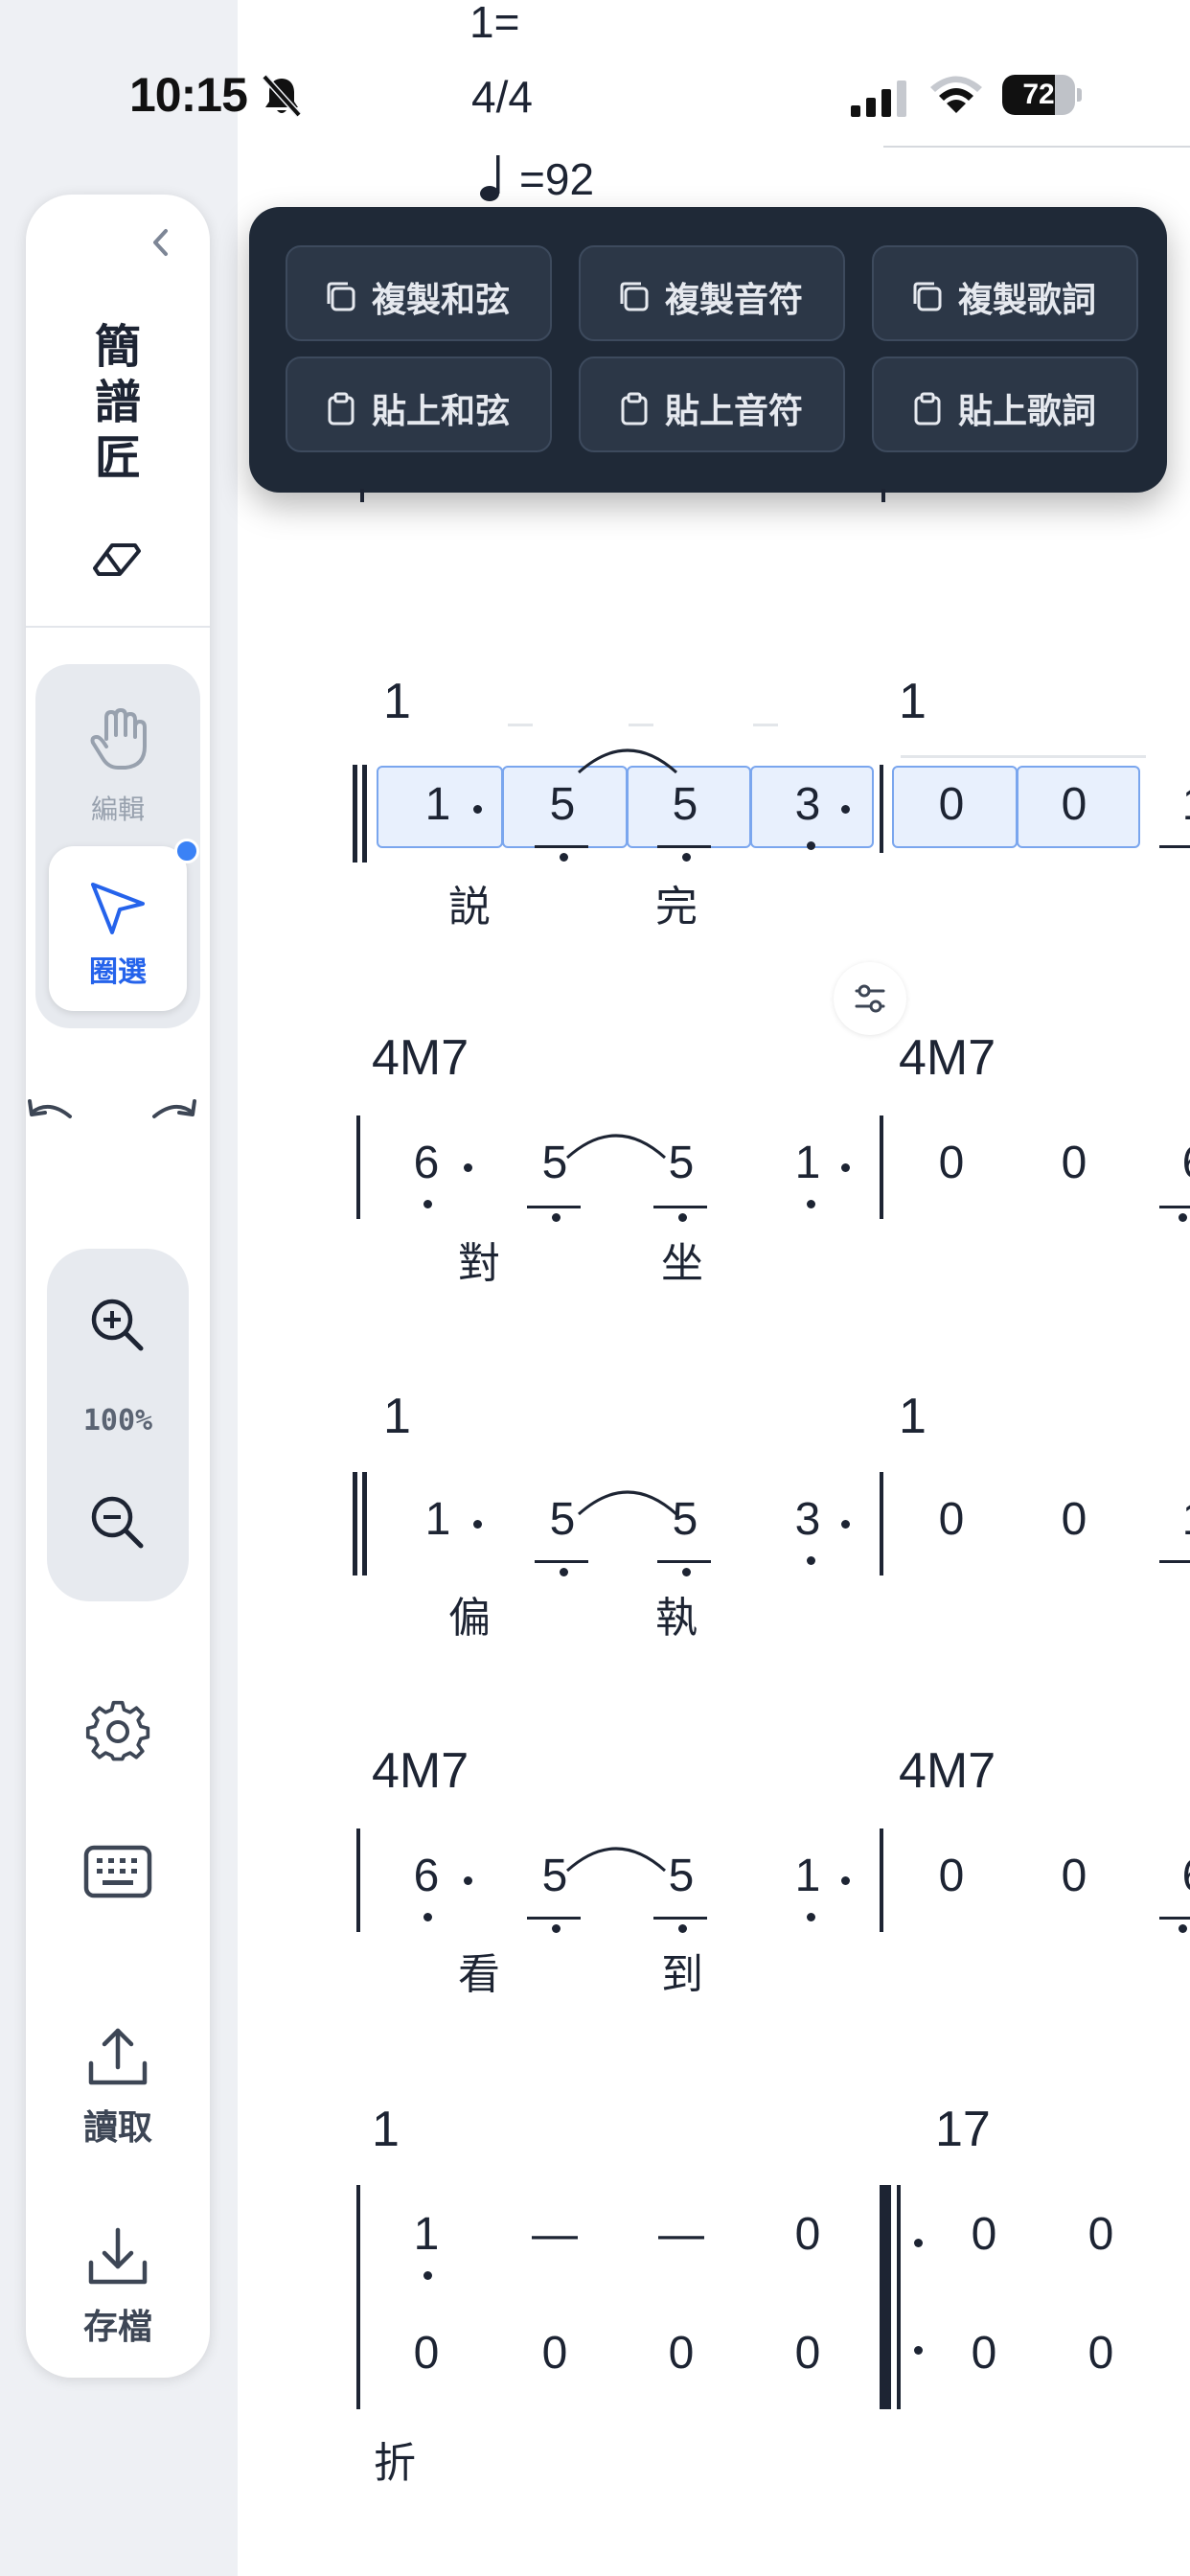 The height and width of the screenshot is (2576, 1190). Describe the element at coordinates (682, 1259) in the screenshot. I see `lyric: 坐` at that location.